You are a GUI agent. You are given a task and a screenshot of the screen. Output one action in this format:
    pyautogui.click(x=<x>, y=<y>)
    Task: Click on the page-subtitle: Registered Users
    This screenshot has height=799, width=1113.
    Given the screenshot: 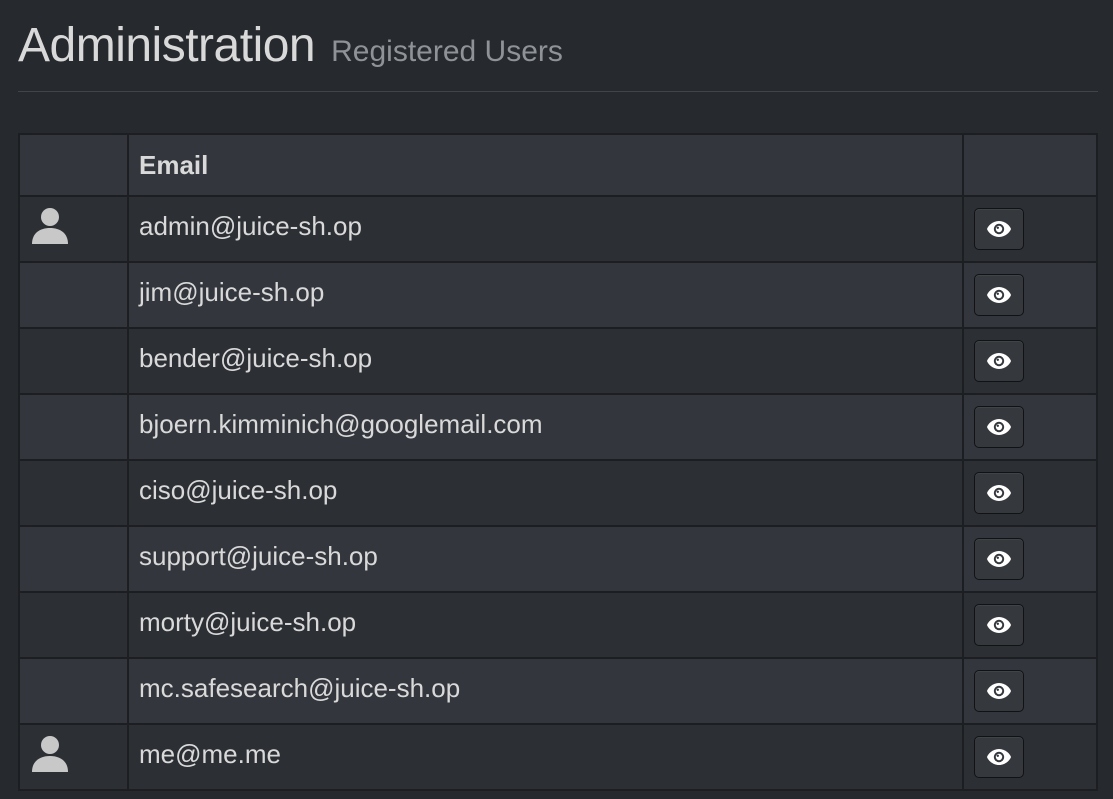 What is the action you would take?
    pyautogui.click(x=447, y=51)
    